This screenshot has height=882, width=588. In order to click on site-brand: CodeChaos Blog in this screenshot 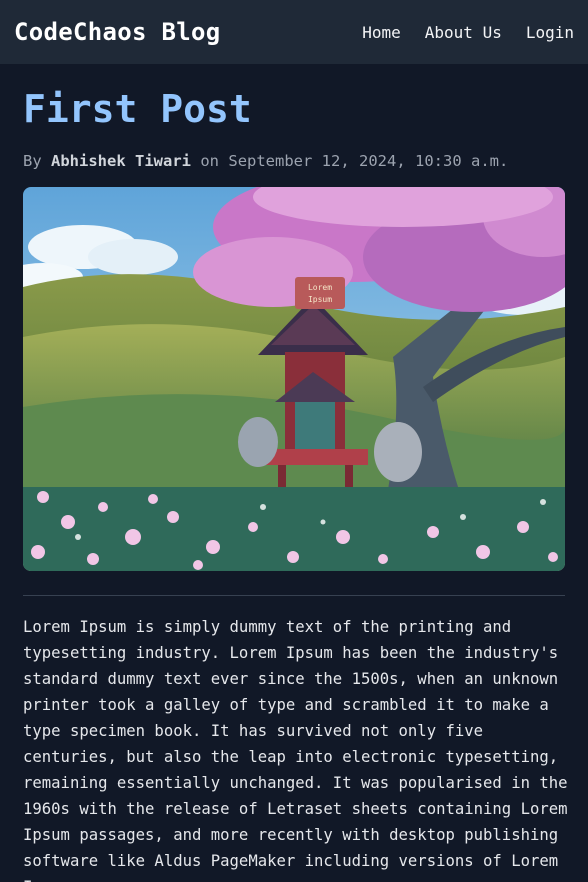, I will do `click(117, 32)`.